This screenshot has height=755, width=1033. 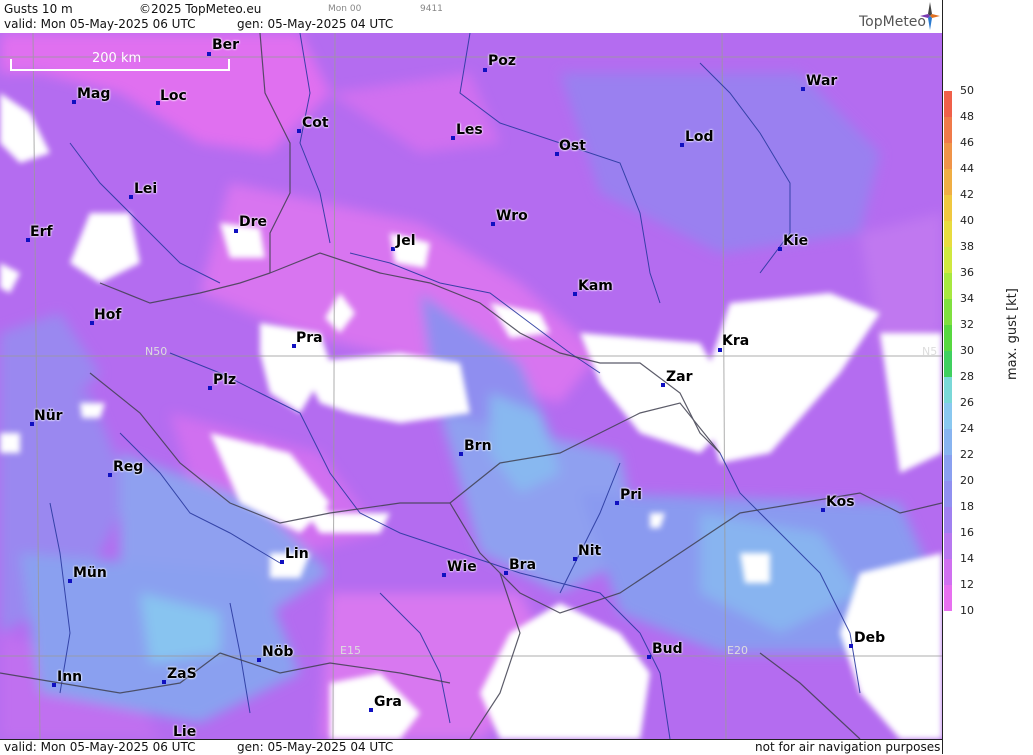 What do you see at coordinates (100, 24) in the screenshot?
I see `valid-time: valid: Mon 05-May-2025 06 UTC` at bounding box center [100, 24].